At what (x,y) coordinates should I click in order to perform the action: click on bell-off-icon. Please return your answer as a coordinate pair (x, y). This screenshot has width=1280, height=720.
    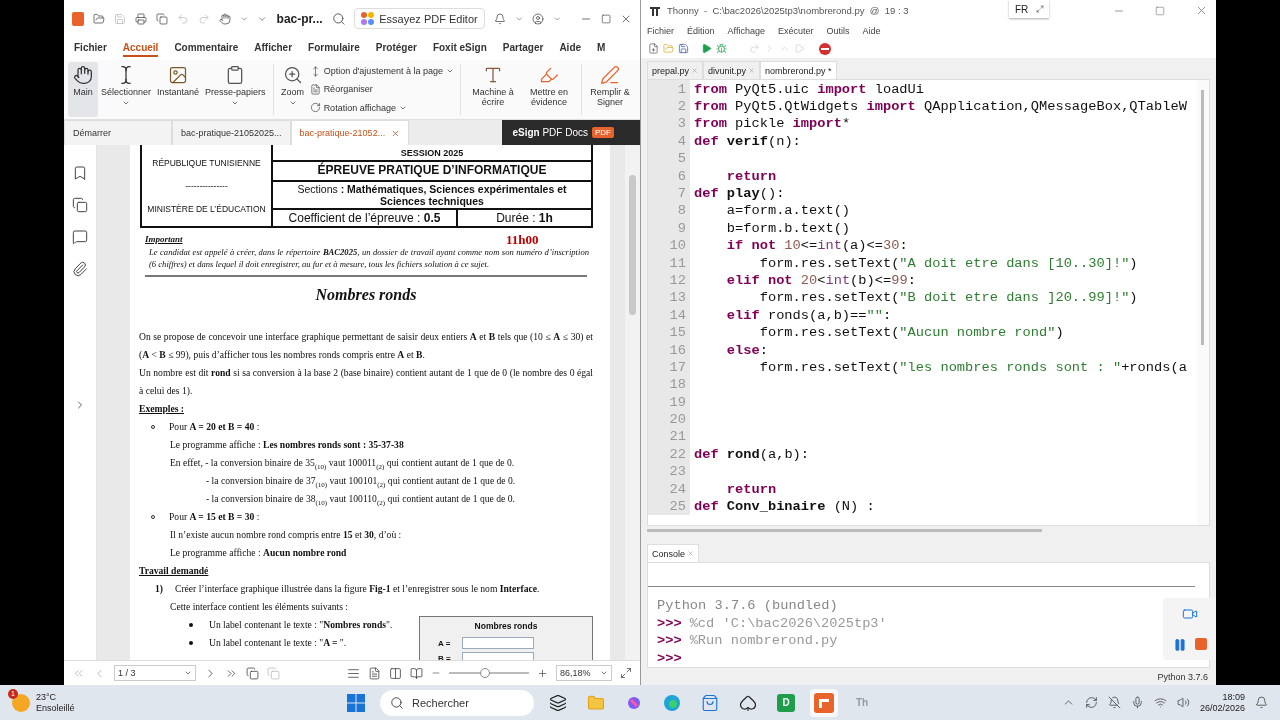
    Looking at the image, I should click on (1114, 702).